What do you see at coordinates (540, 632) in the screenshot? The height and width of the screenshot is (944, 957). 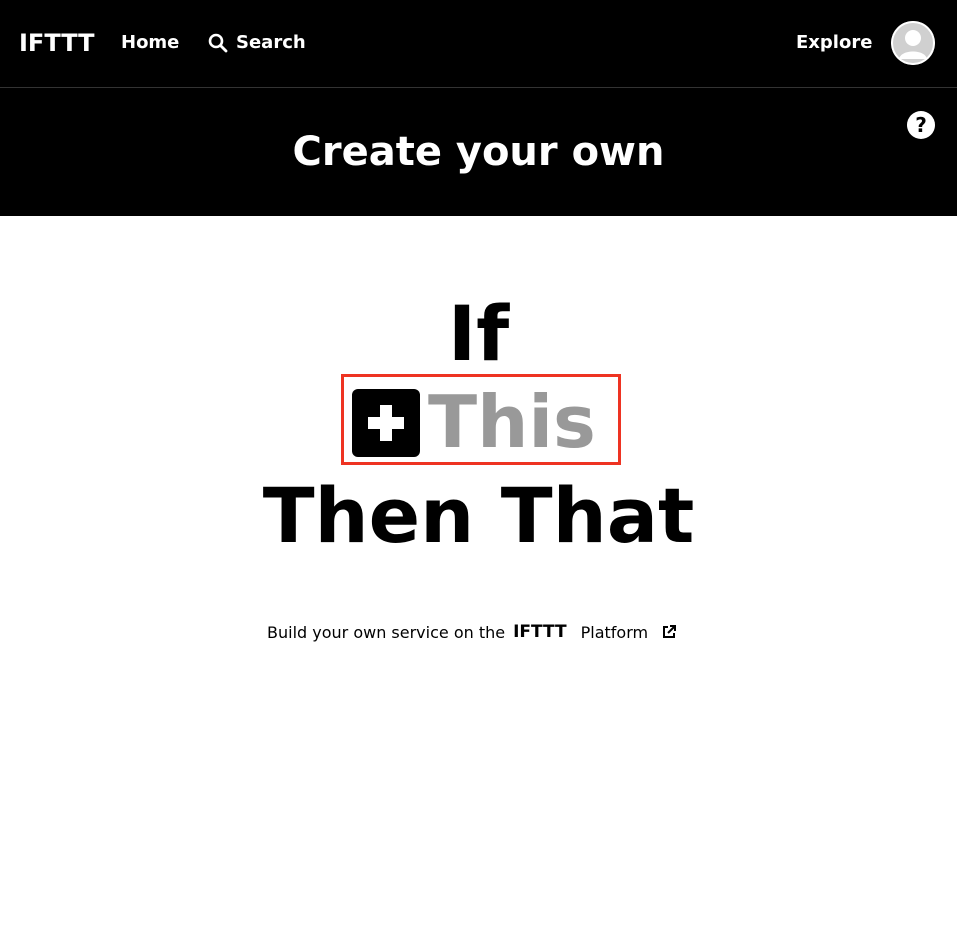 I see `platform-ifttt-logo: IFTTT` at bounding box center [540, 632].